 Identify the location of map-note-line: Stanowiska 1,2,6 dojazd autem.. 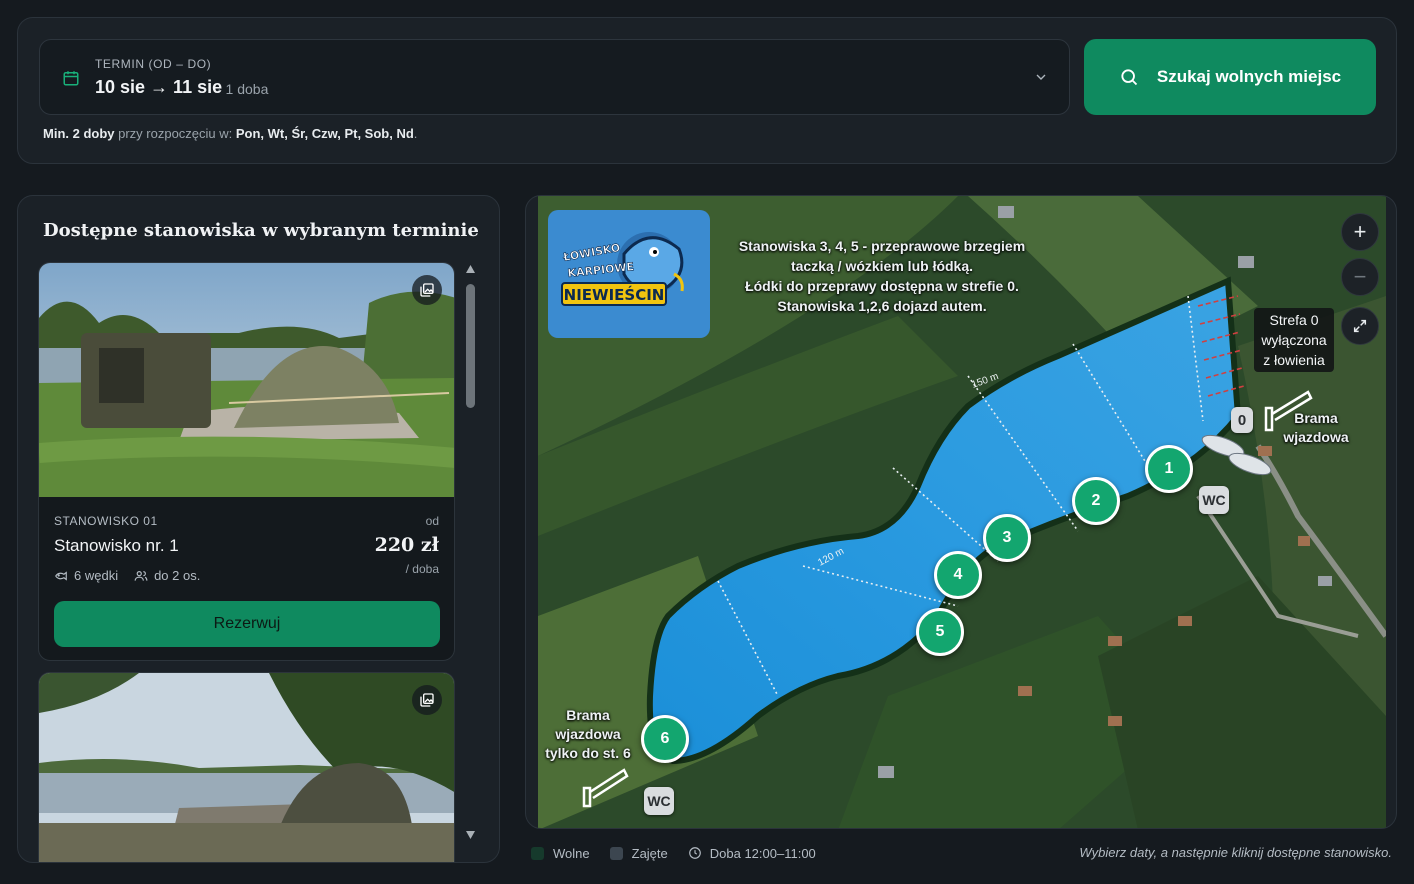
(882, 306).